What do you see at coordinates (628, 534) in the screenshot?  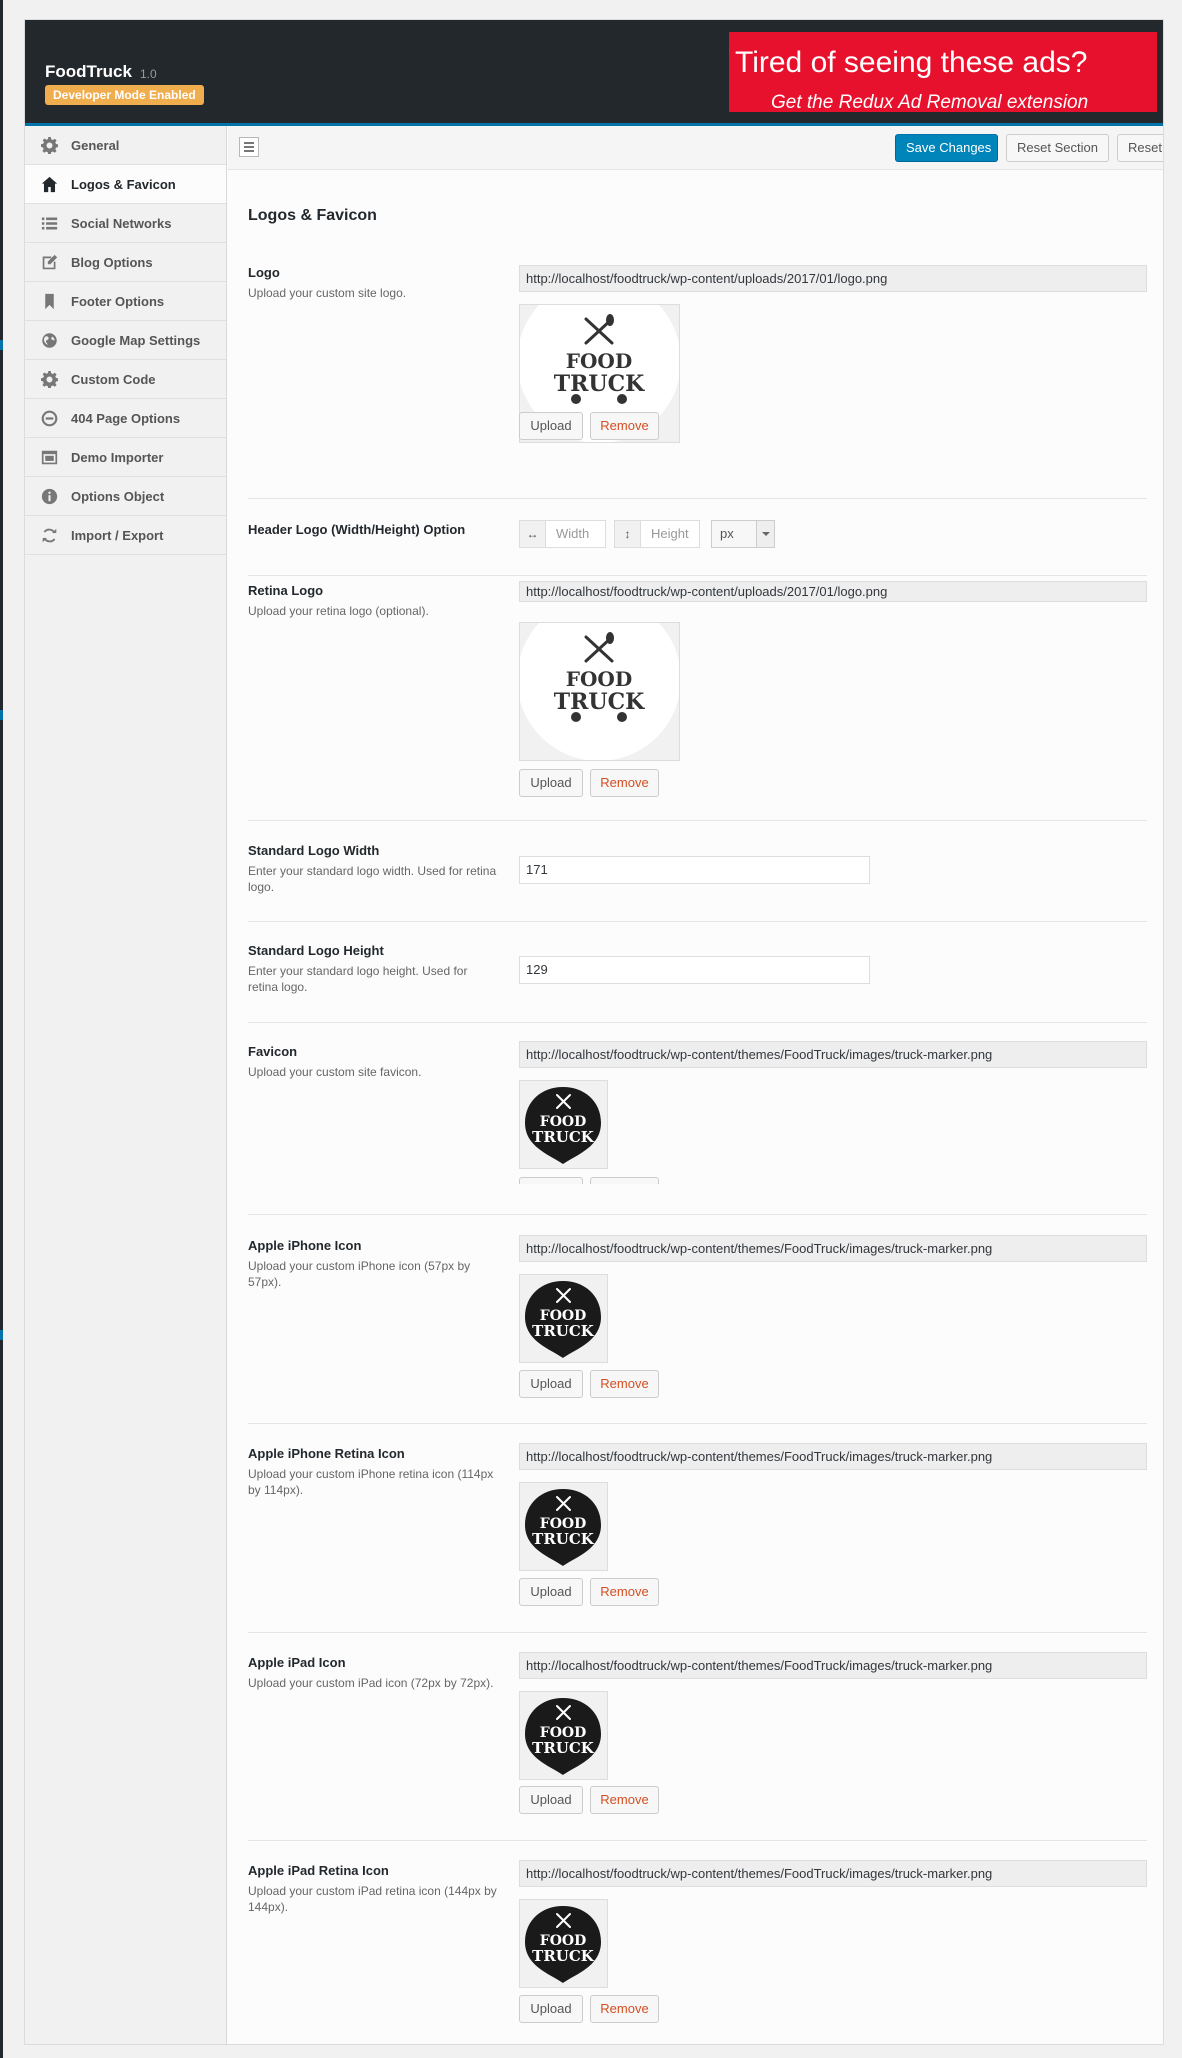 I see `height-arrows-icon: ↕` at bounding box center [628, 534].